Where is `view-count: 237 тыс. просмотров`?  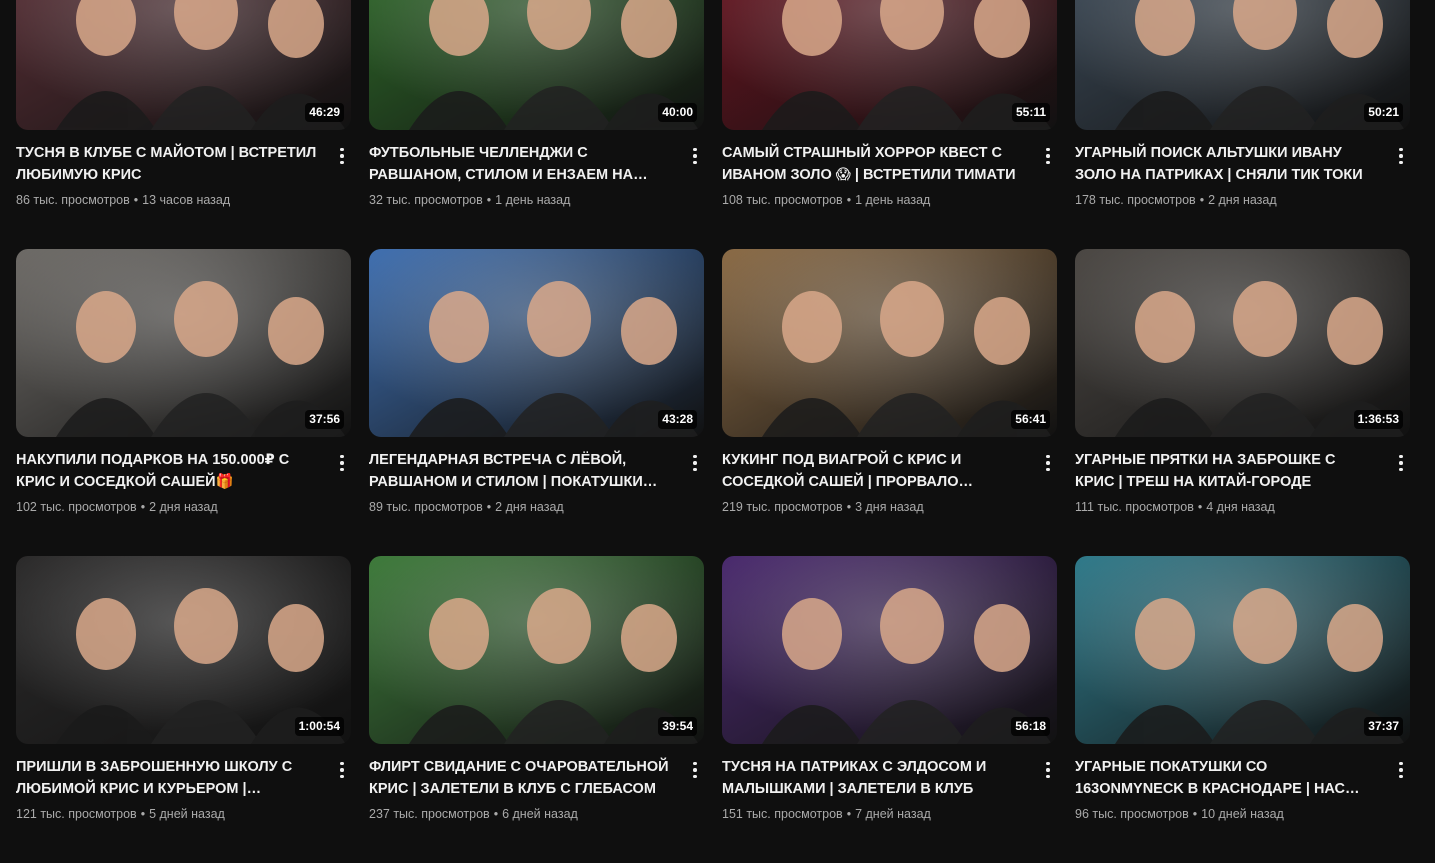 view-count: 237 тыс. просмотров is located at coordinates (429, 814).